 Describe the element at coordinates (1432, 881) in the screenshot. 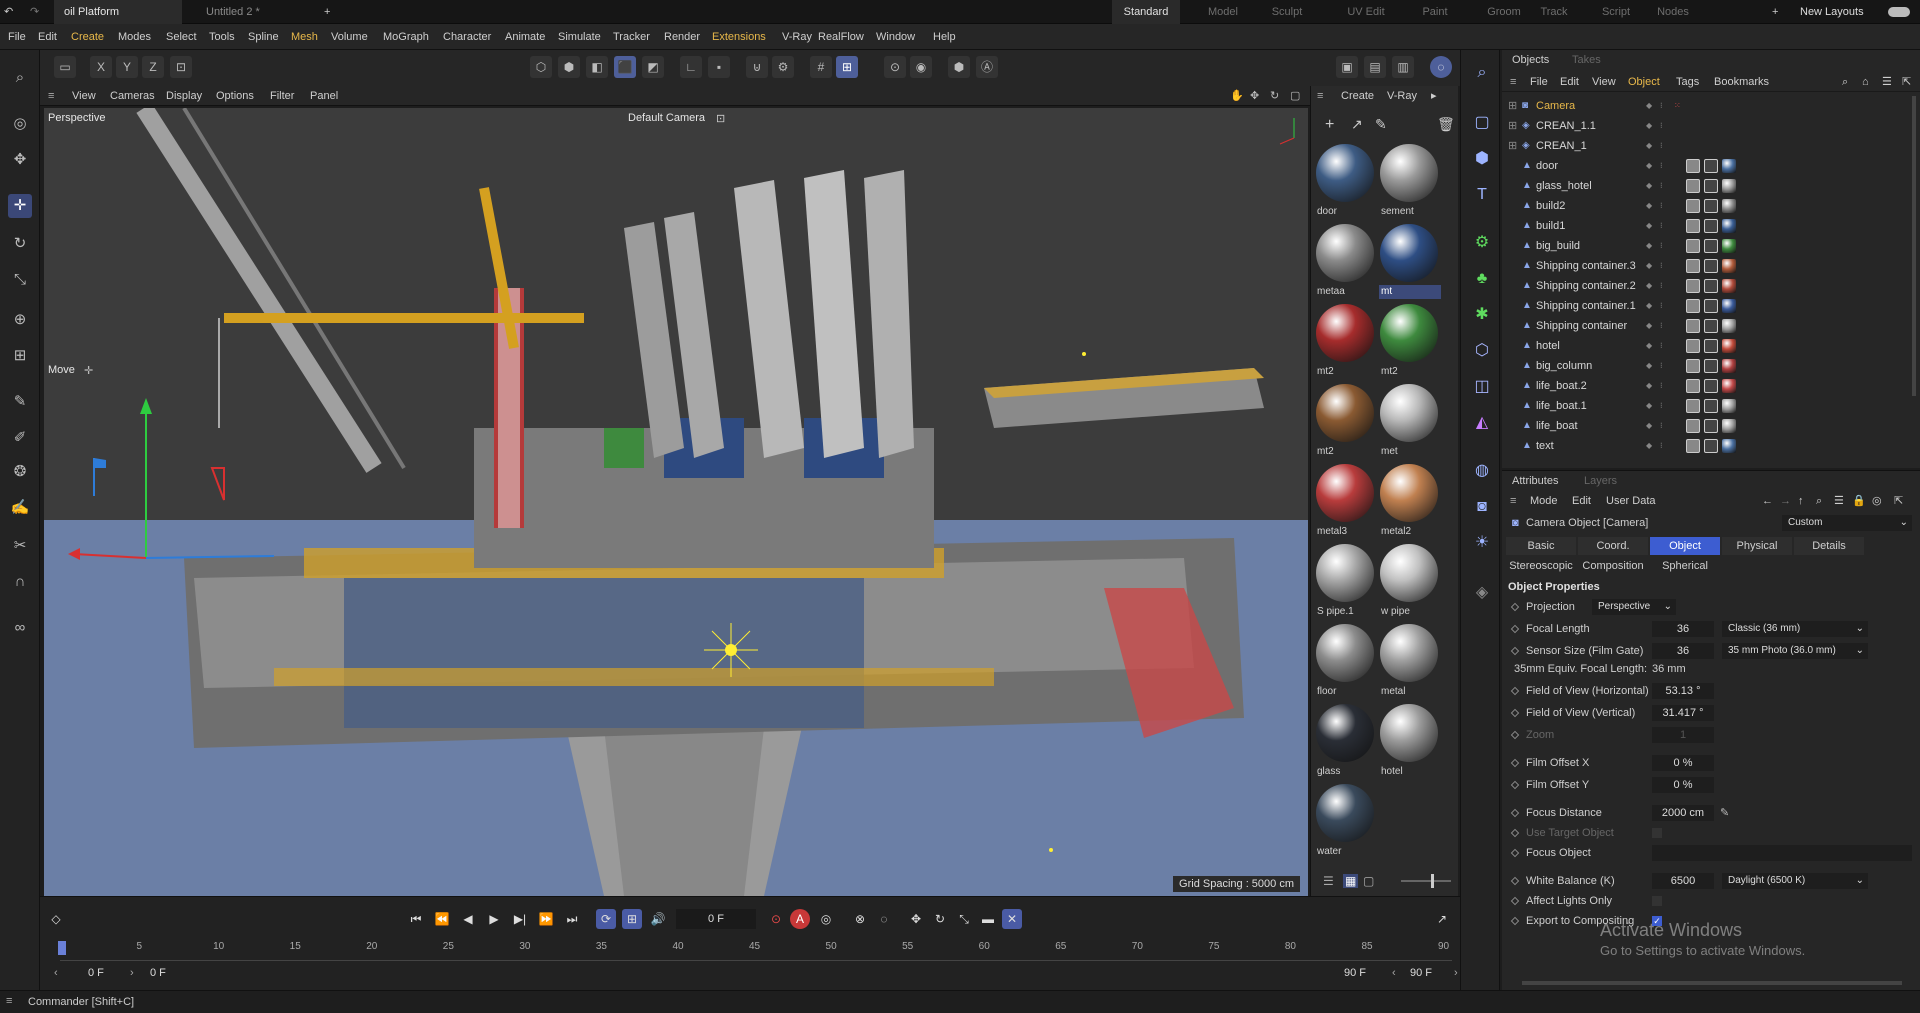

I see `thumbnail-size-handle` at that location.